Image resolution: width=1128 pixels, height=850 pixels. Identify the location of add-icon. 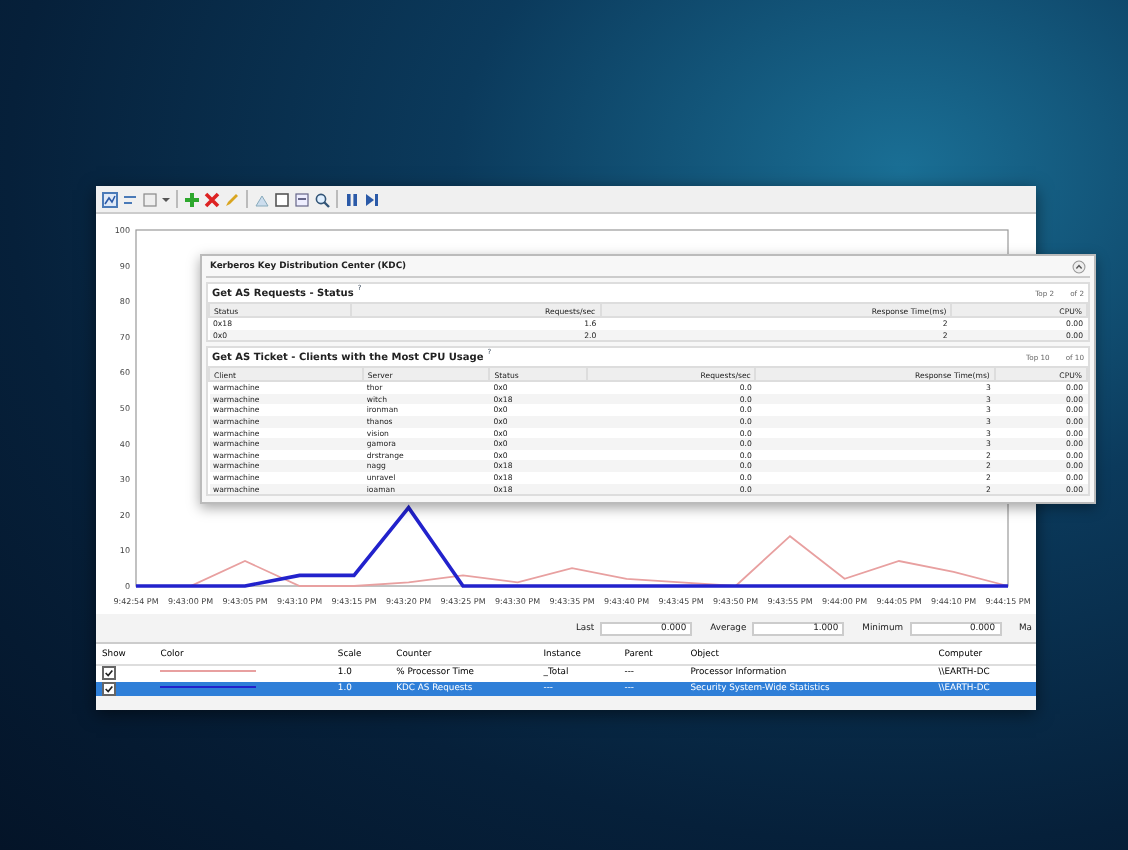
(192, 199).